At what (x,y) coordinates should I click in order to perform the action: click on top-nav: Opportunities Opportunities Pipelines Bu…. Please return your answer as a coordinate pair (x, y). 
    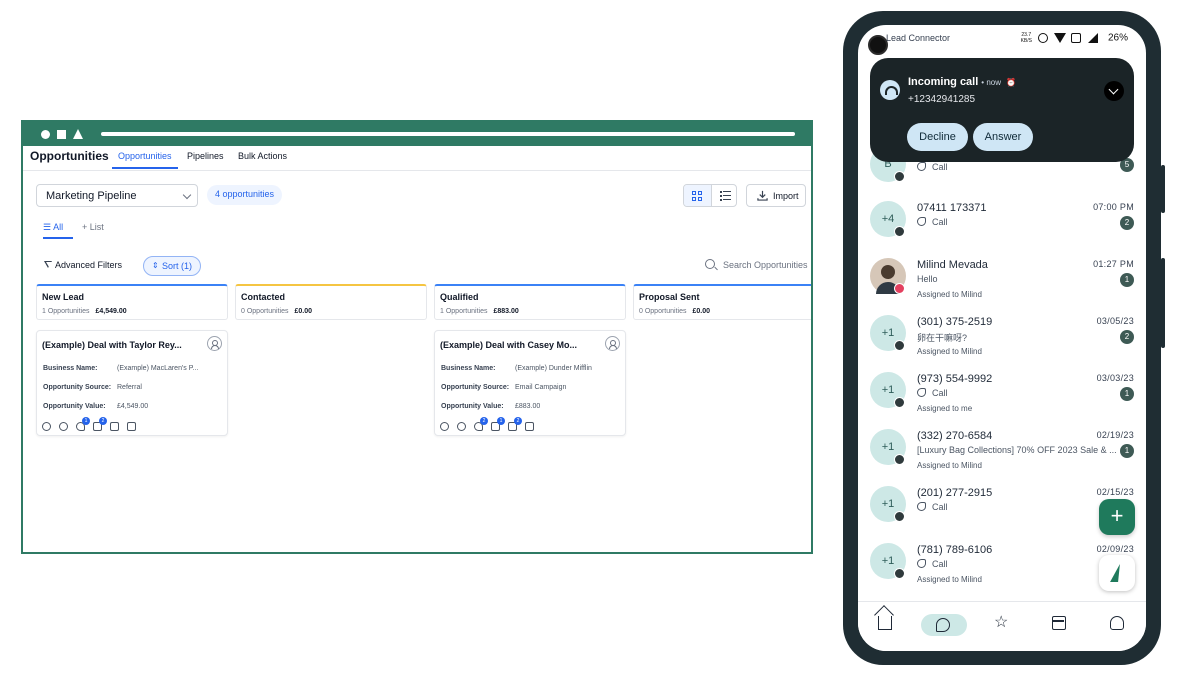
    Looking at the image, I should click on (417, 158).